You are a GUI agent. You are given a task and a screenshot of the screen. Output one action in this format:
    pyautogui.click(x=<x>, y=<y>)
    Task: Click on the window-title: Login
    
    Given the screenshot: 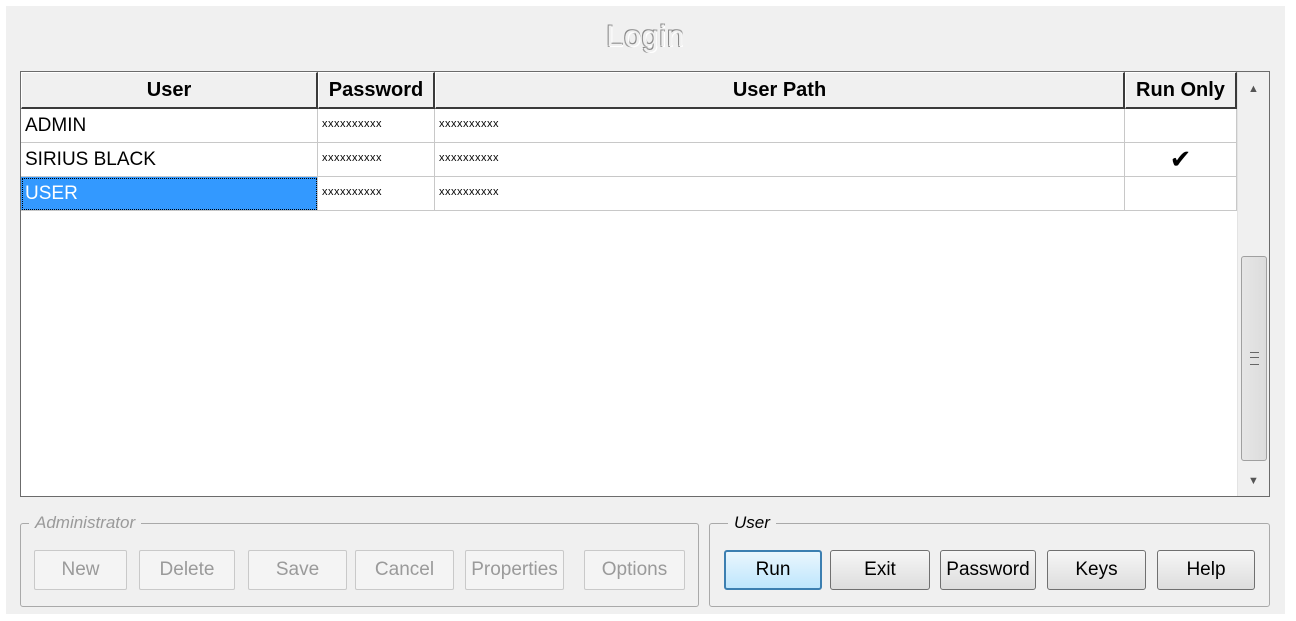 What is the action you would take?
    pyautogui.click(x=645, y=36)
    